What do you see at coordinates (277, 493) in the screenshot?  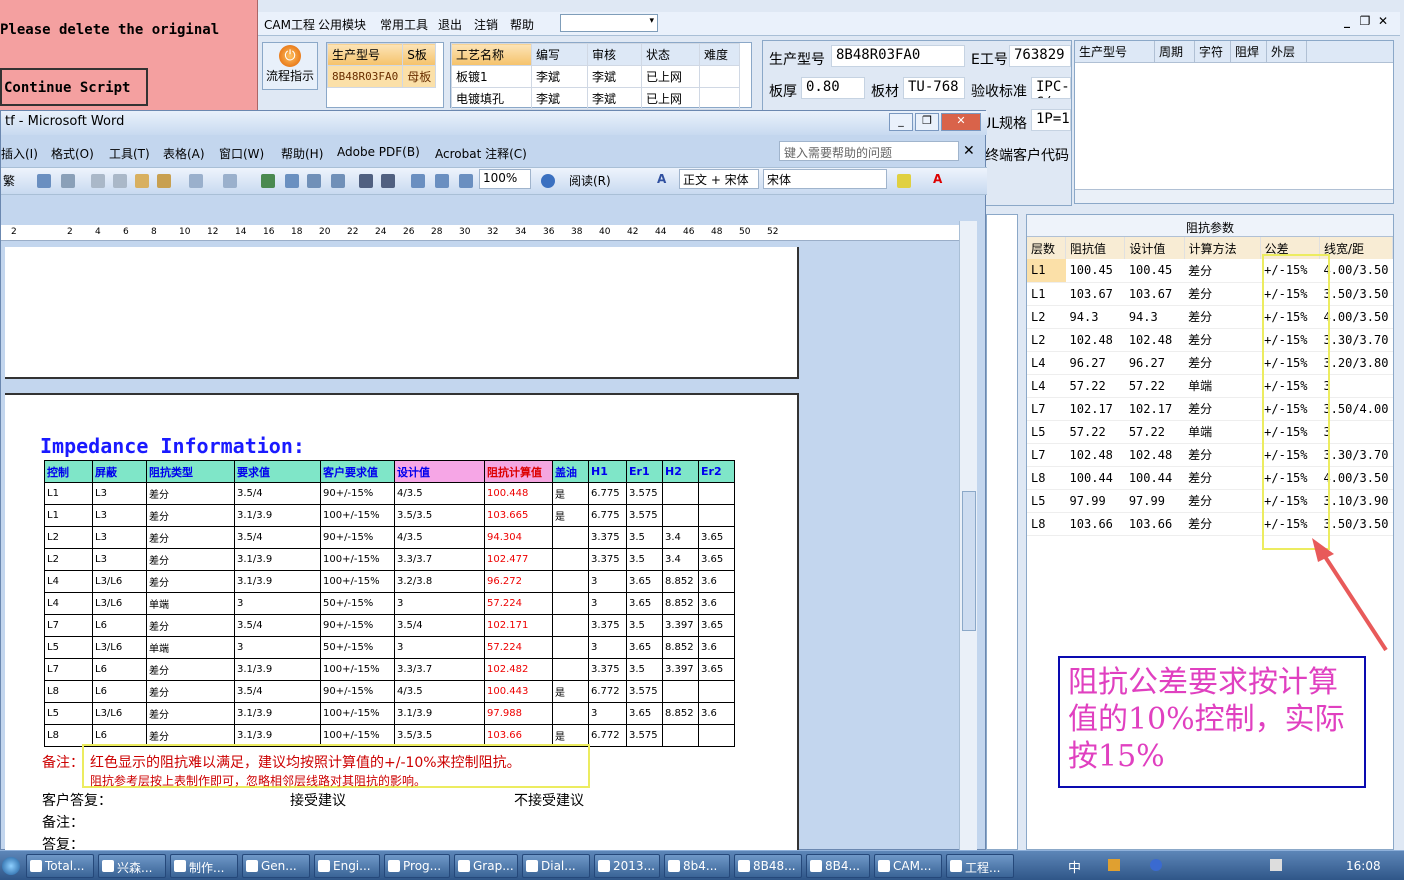 I see `cell: 3.5/4` at bounding box center [277, 493].